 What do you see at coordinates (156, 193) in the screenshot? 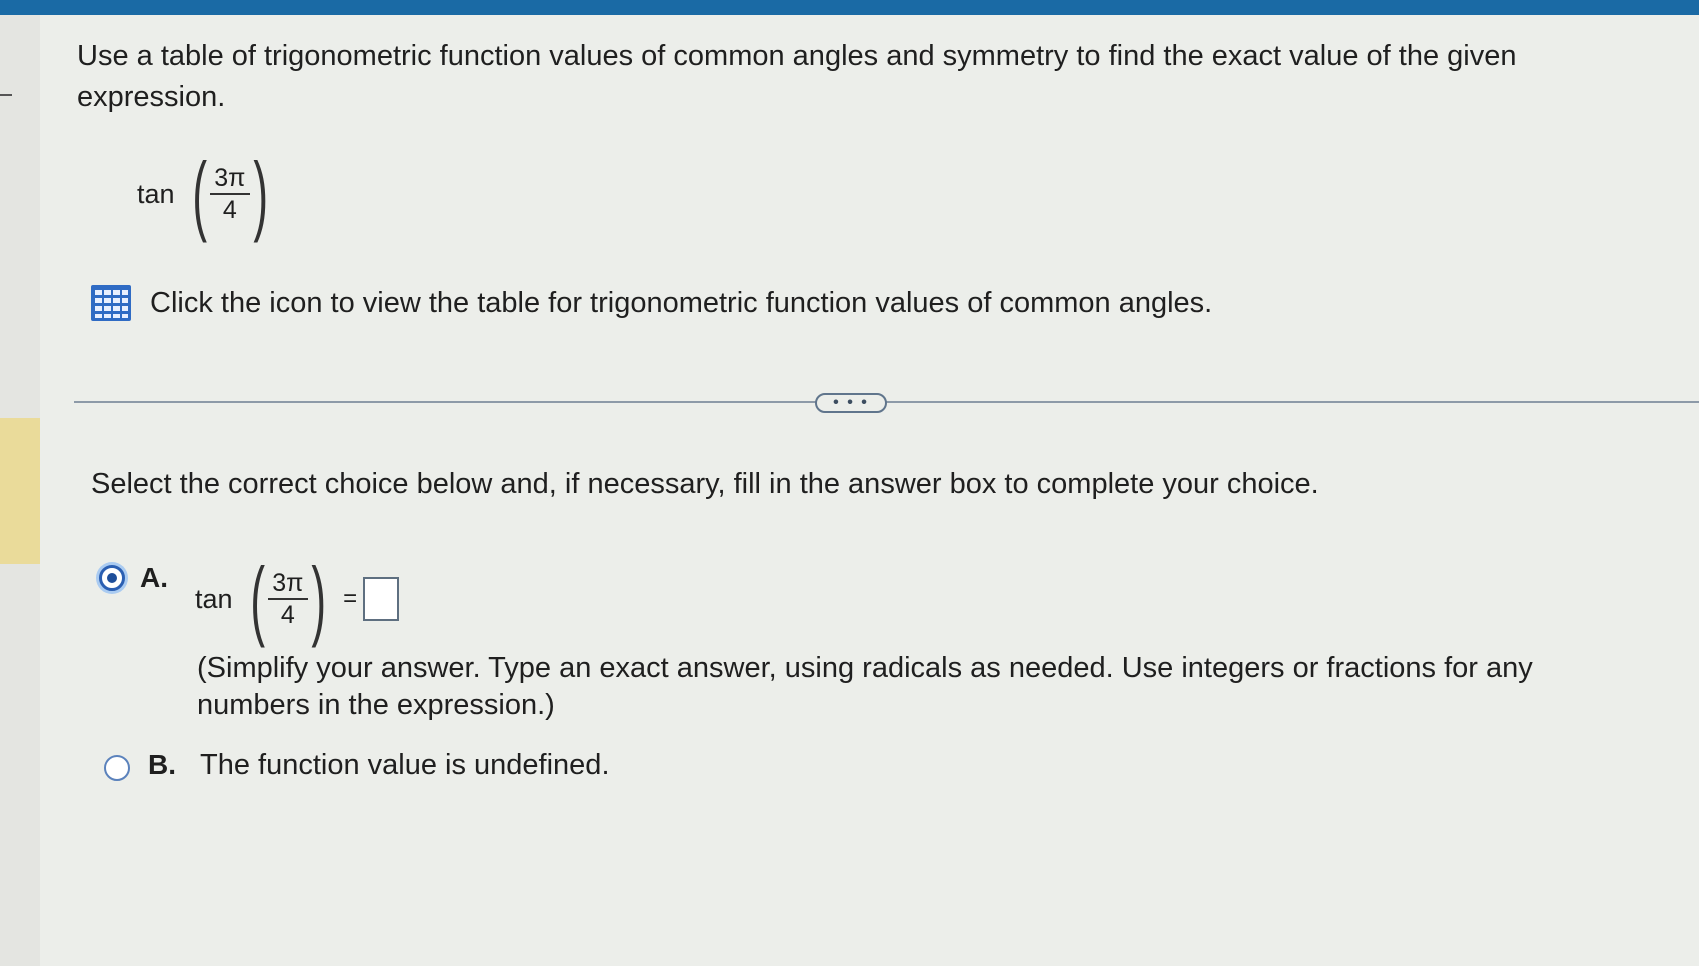
I see `function-name: tan` at bounding box center [156, 193].